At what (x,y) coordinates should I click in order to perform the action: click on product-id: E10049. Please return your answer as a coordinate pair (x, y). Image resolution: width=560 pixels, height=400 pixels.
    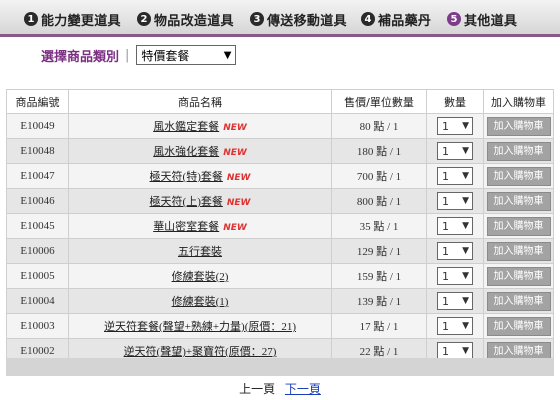
    Looking at the image, I should click on (37, 126).